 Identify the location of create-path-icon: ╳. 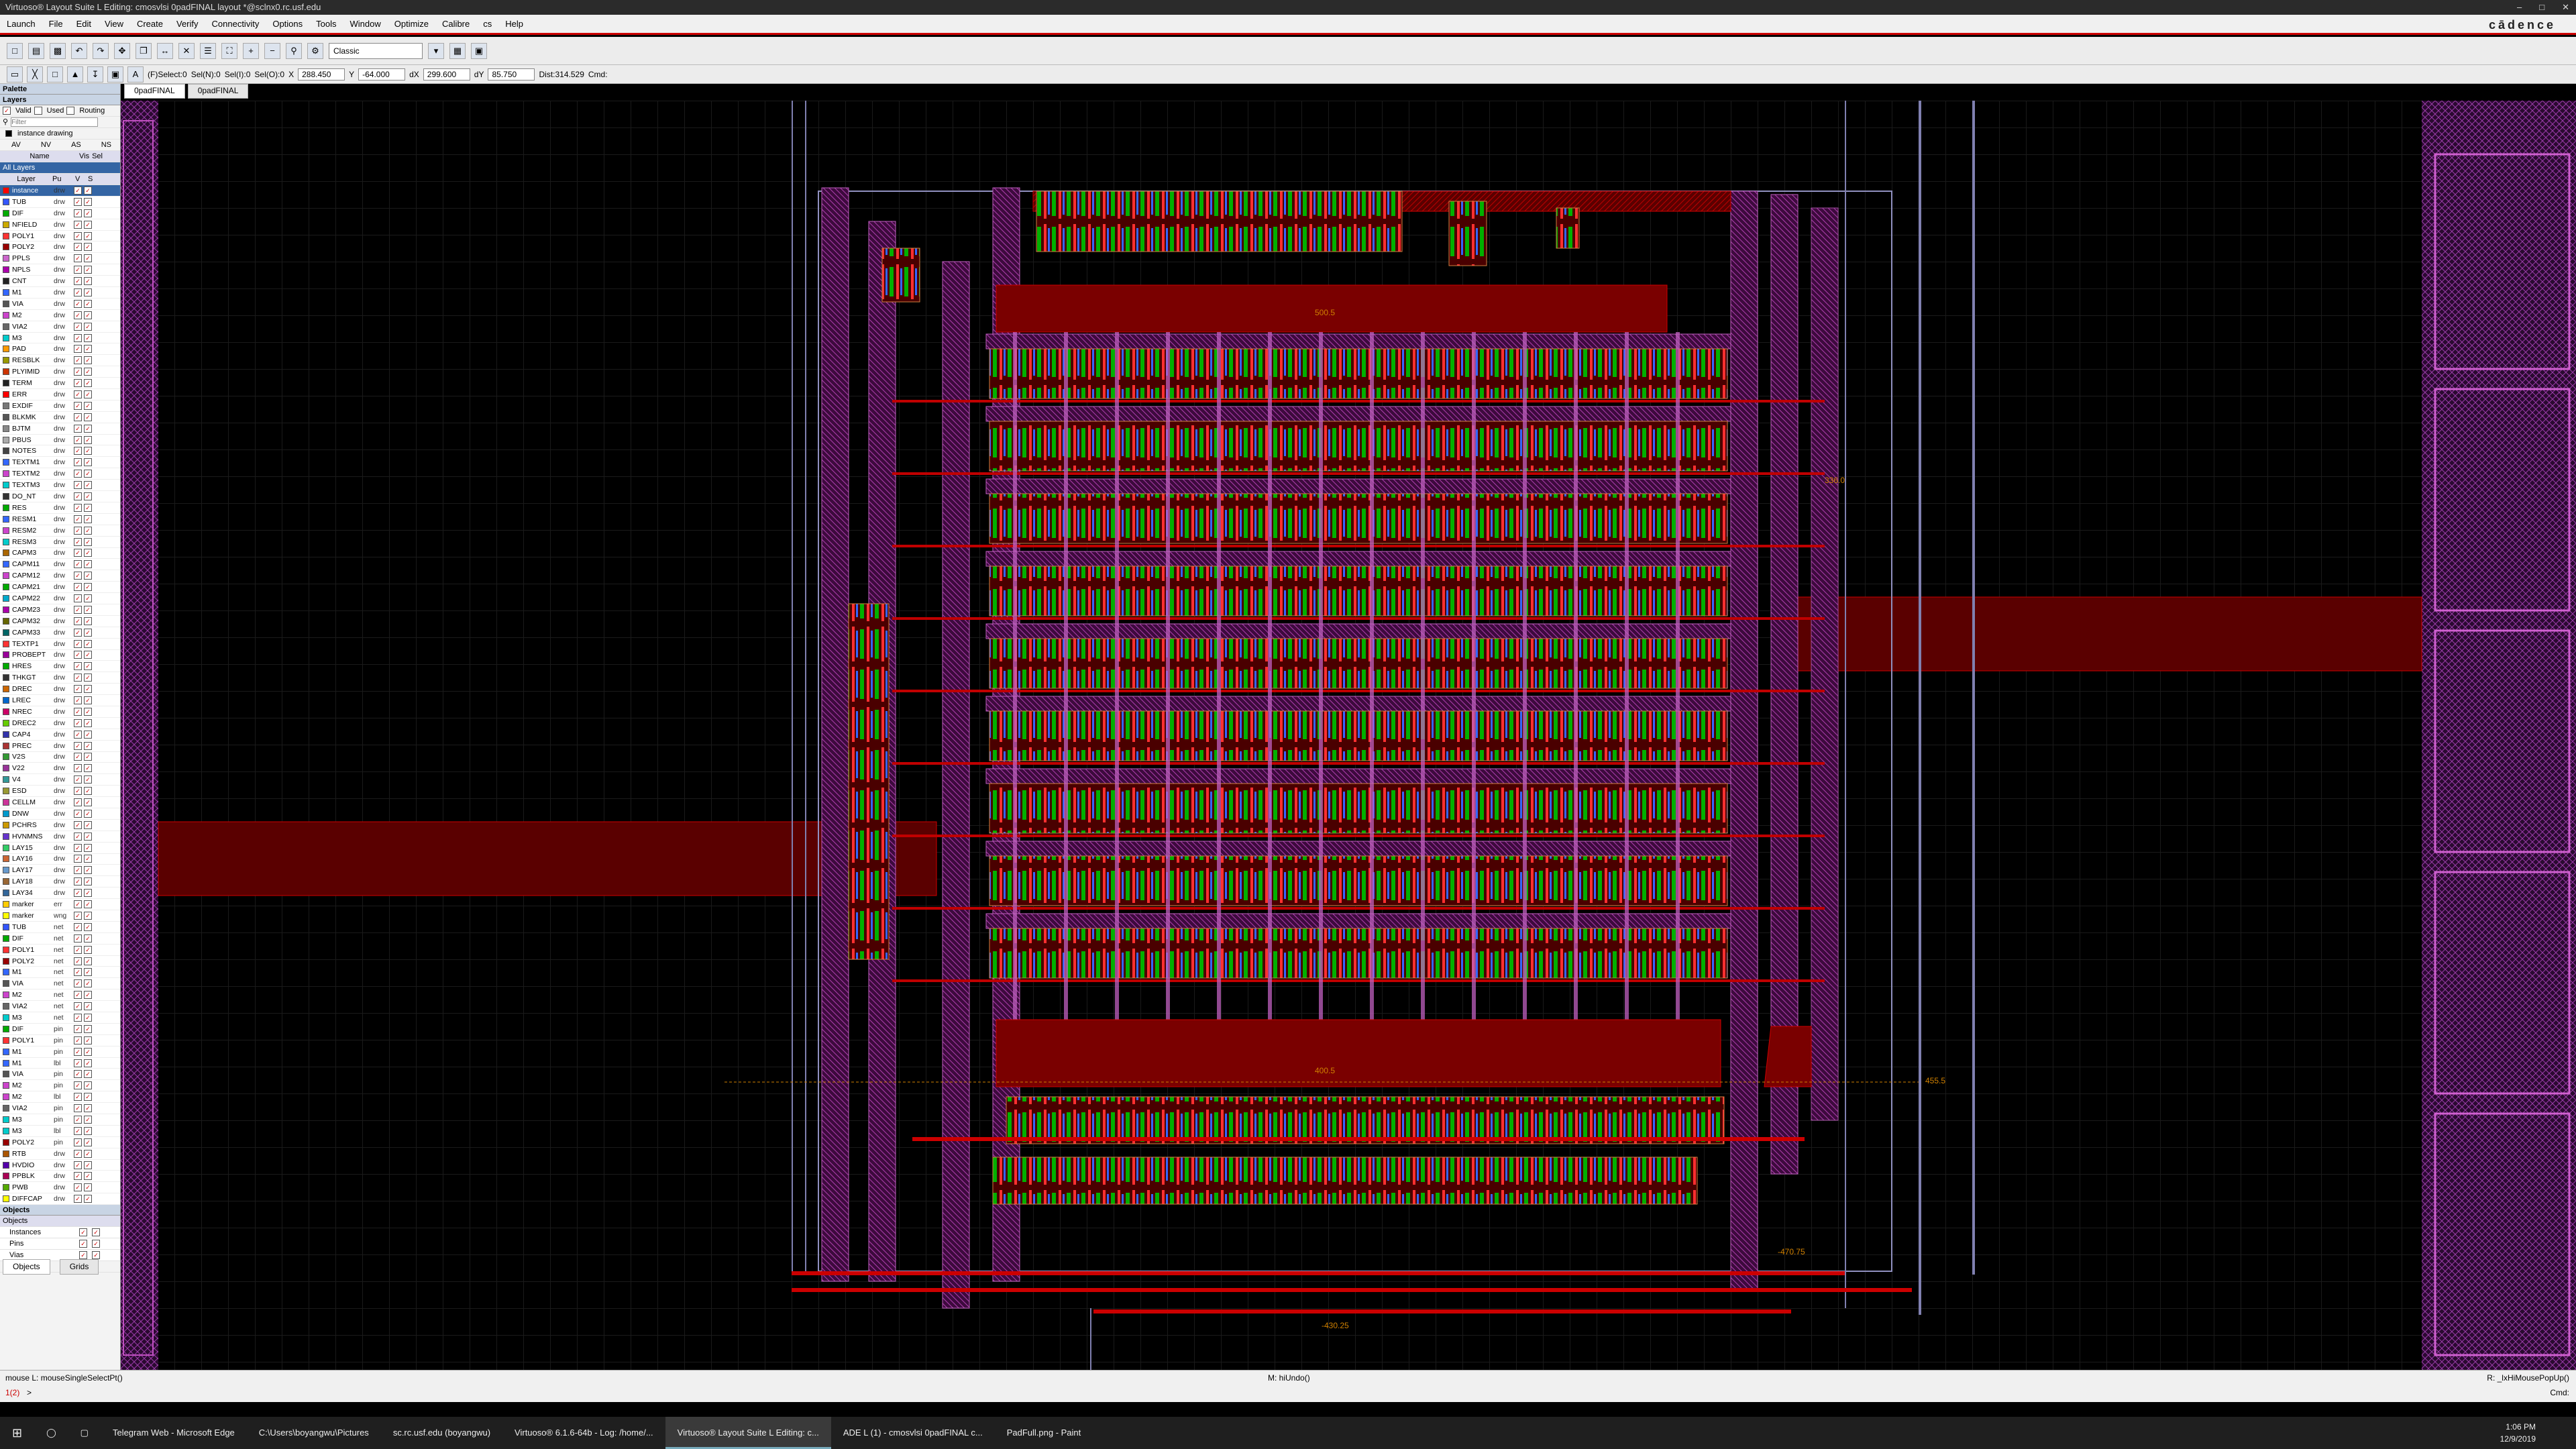
(35, 74).